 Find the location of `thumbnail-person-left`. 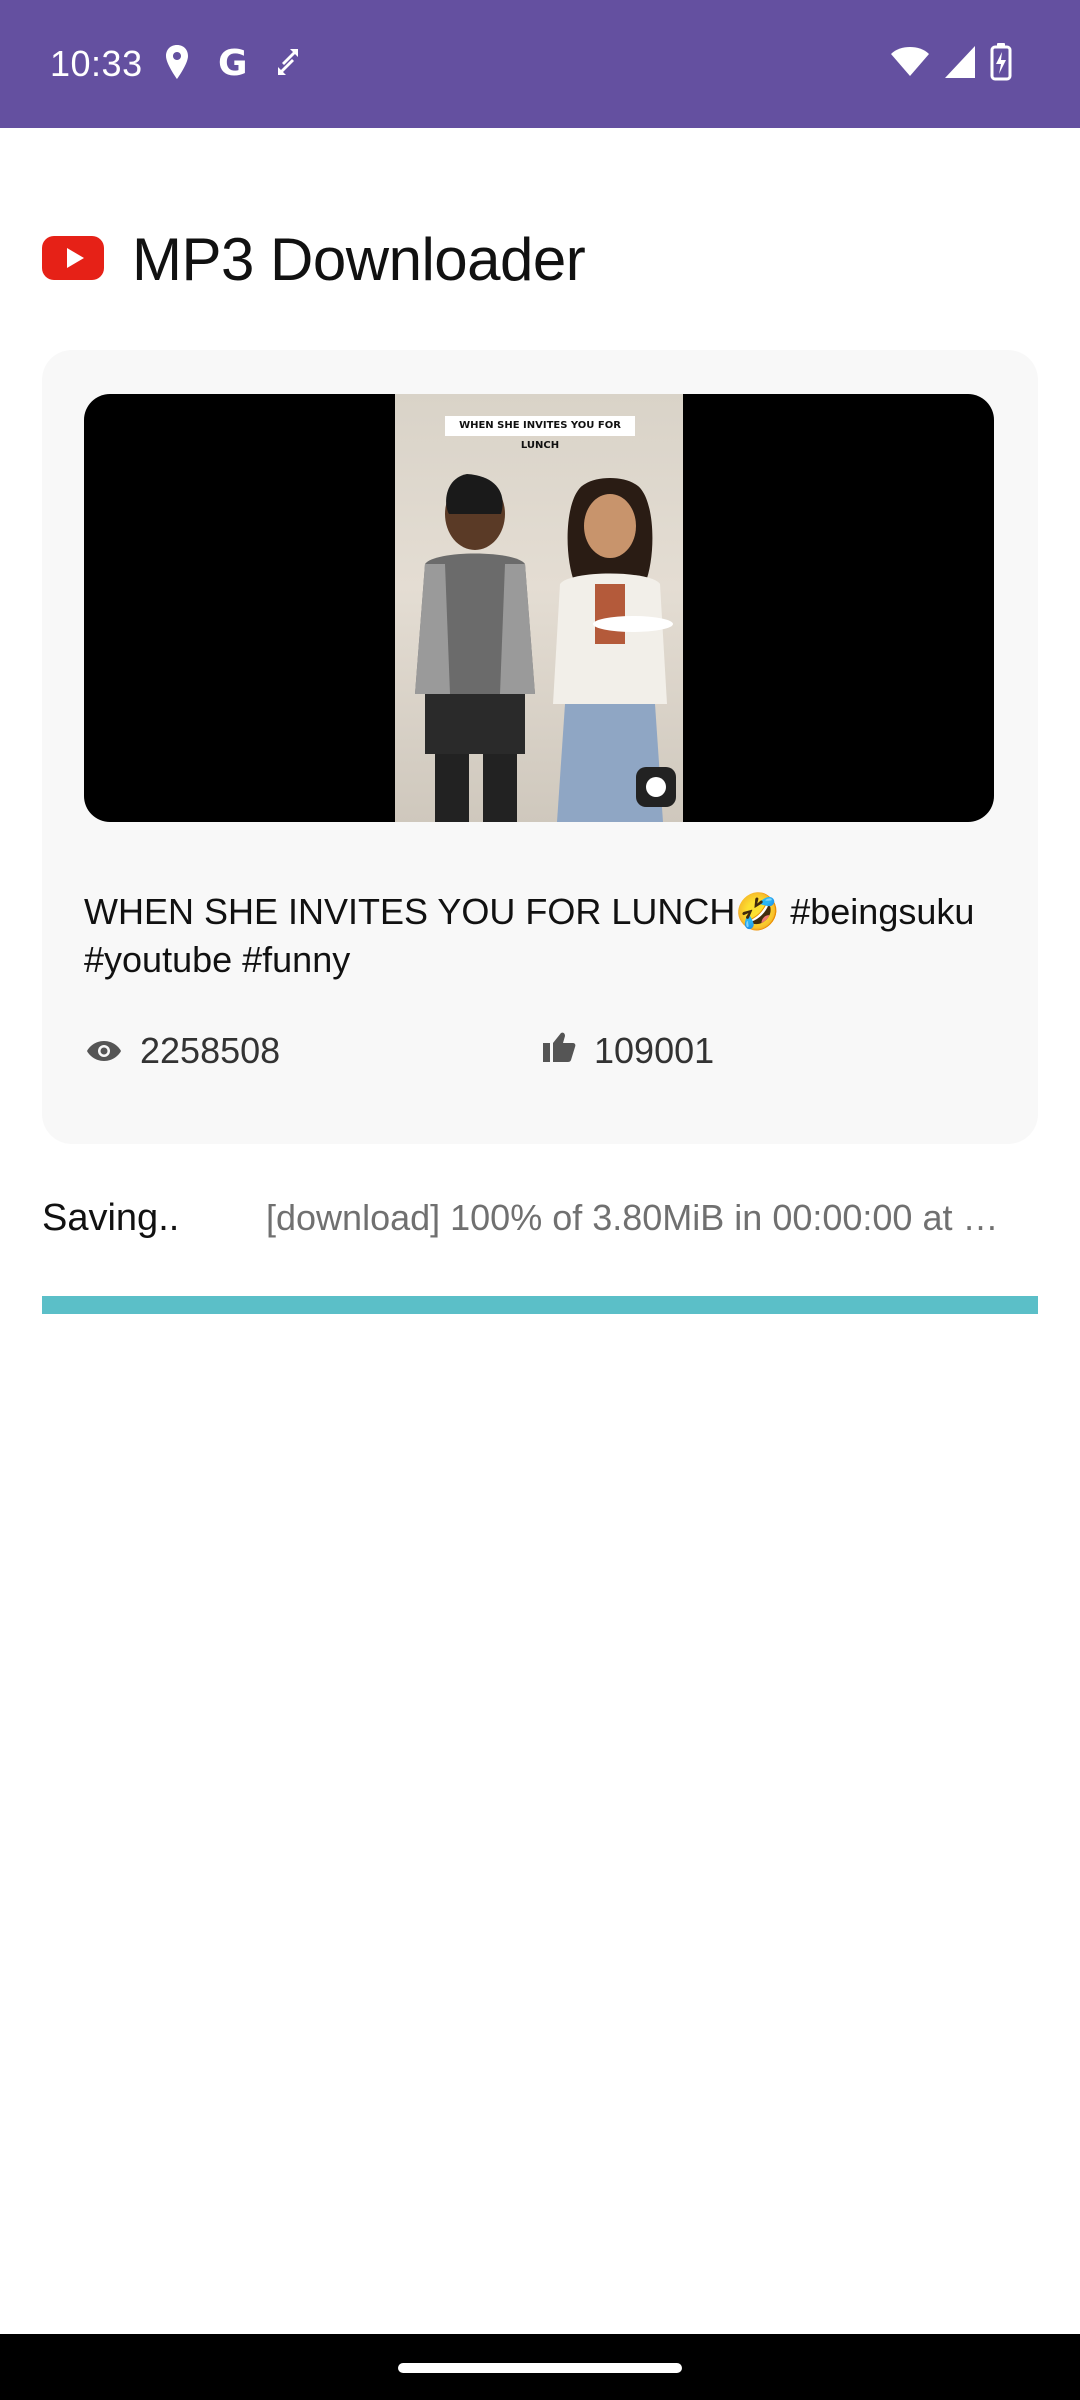

thumbnail-person-left is located at coordinates (475, 648).